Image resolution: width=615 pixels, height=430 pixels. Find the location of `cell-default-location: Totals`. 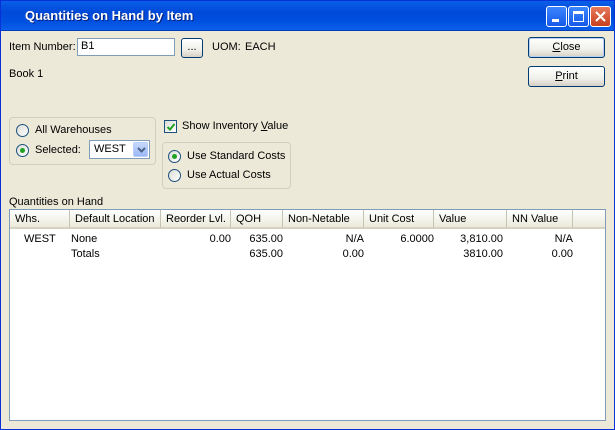

cell-default-location: Totals is located at coordinates (85, 254).